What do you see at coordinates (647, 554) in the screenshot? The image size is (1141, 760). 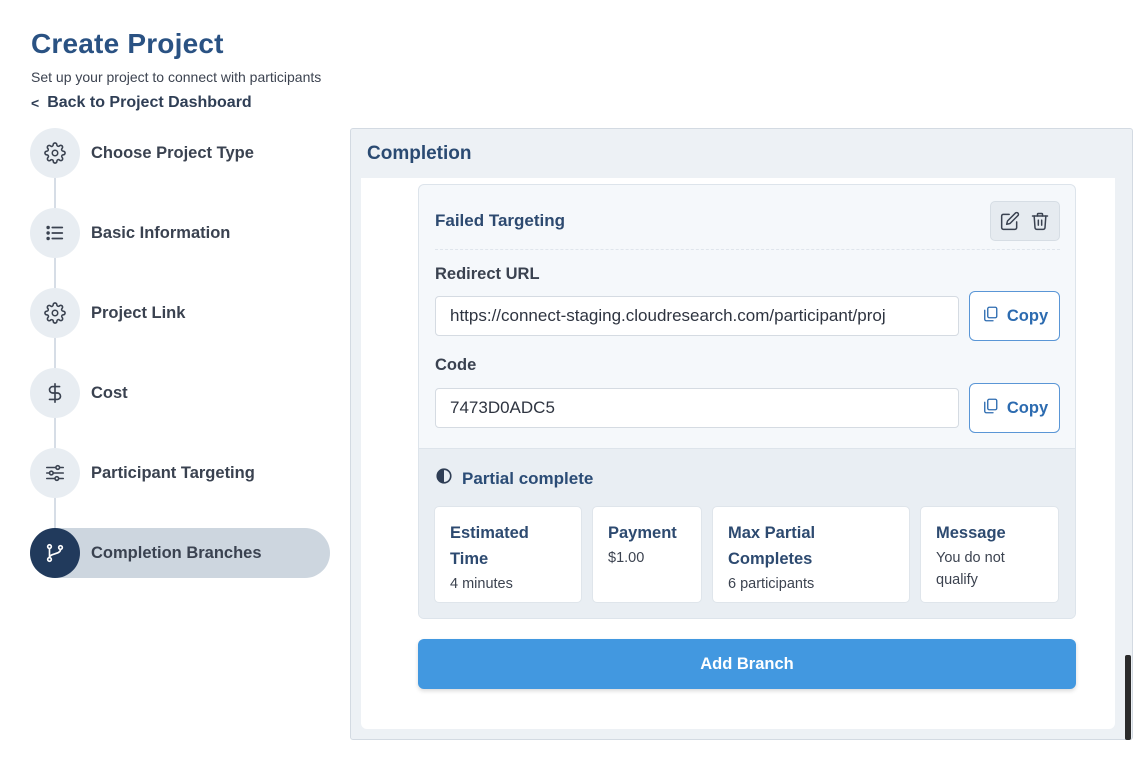 I see `payment-box: Payment $1.00` at bounding box center [647, 554].